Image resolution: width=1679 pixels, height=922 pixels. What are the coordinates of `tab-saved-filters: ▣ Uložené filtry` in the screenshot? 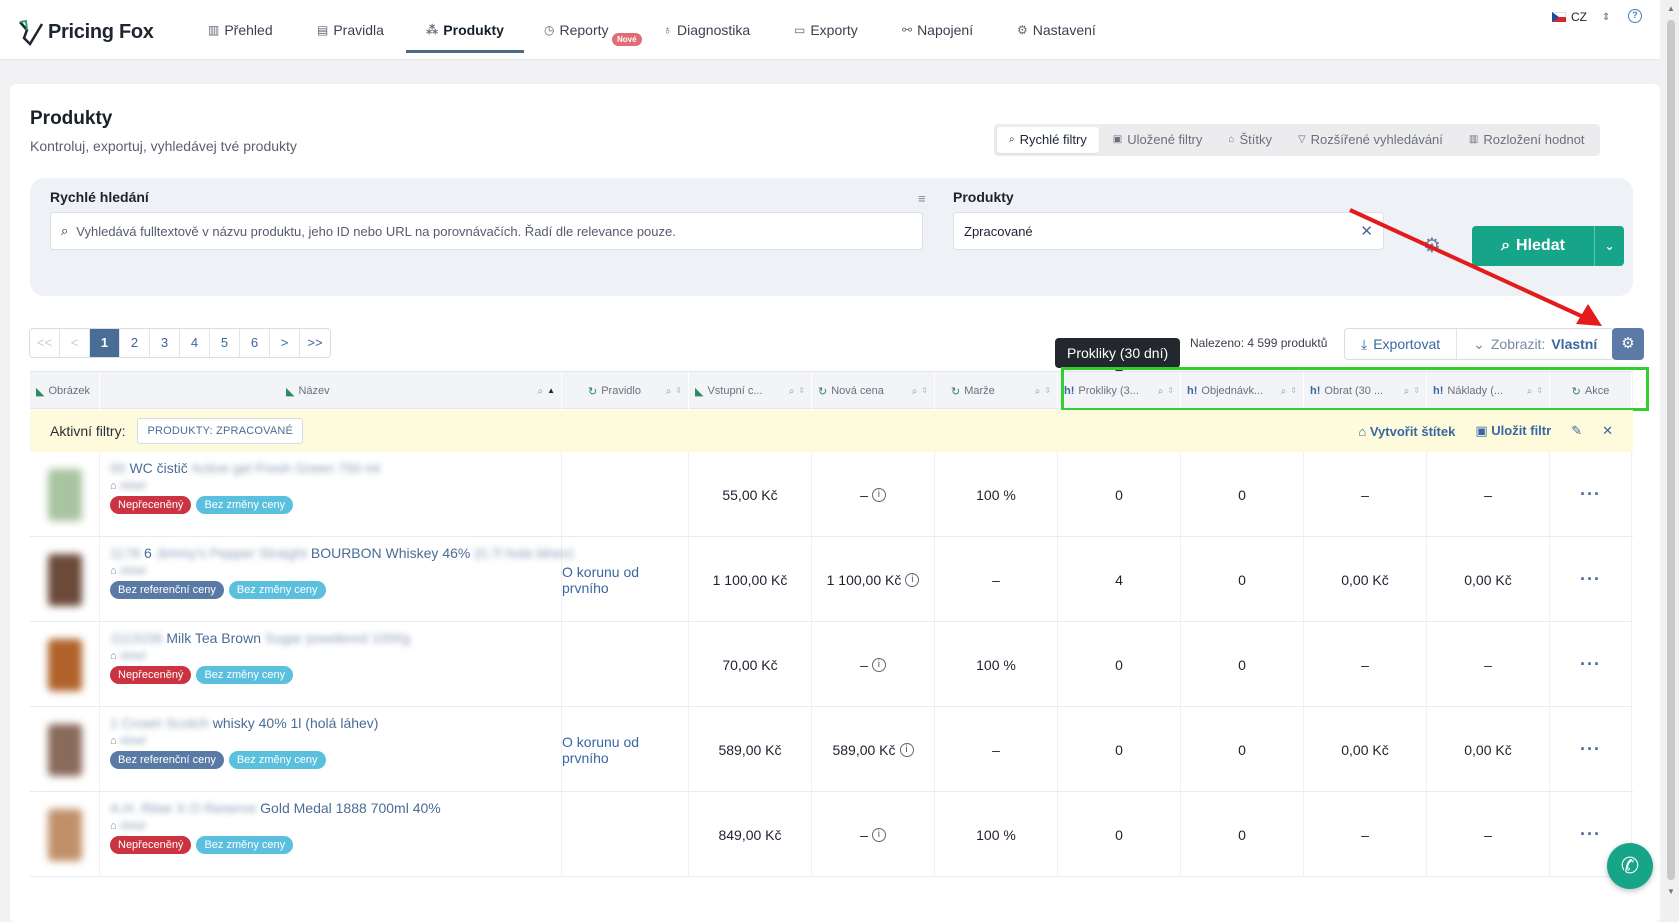 It's located at (1158, 140).